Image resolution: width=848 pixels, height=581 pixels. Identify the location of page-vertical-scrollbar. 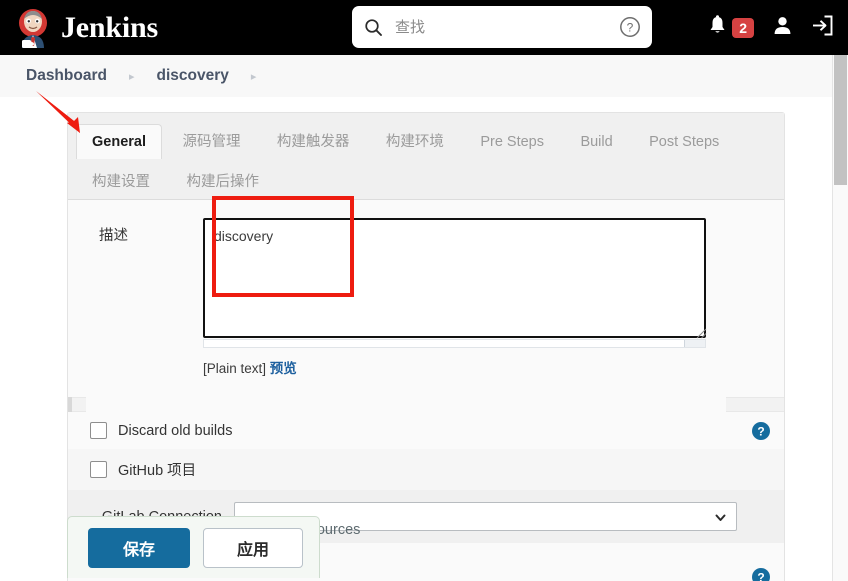
(840, 318).